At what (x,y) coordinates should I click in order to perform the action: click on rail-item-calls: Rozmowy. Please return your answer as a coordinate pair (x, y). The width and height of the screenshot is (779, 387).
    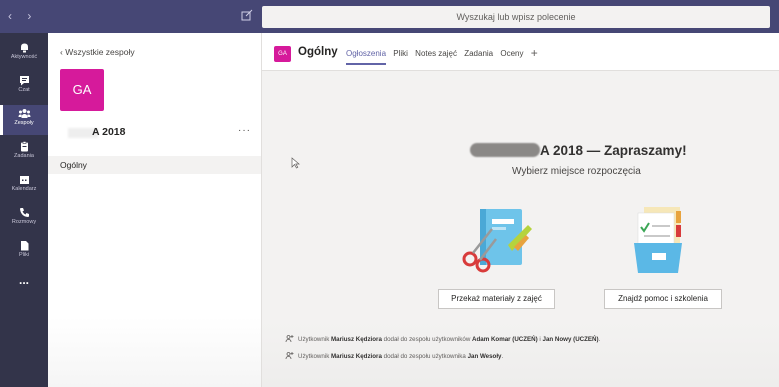
    Looking at the image, I should click on (24, 219).